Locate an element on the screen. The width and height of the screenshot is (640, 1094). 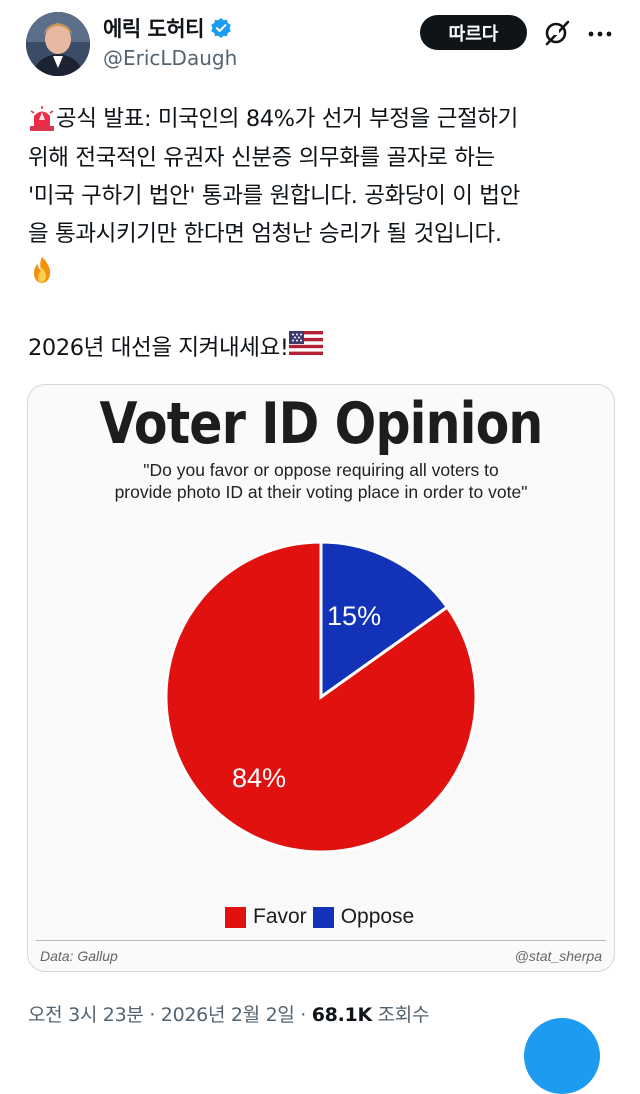
tweet-meta: 오전 3시 23분 · 2026년 2월 2일 · 68.1K 조회수 is located at coordinates (228, 1013).